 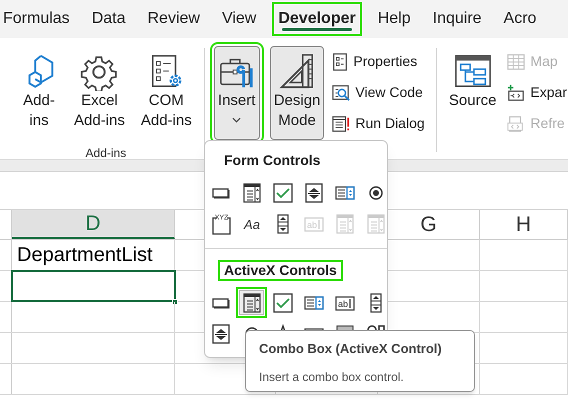 What do you see at coordinates (332, 377) in the screenshot?
I see `tooltip-description: Insert a combo box control.` at bounding box center [332, 377].